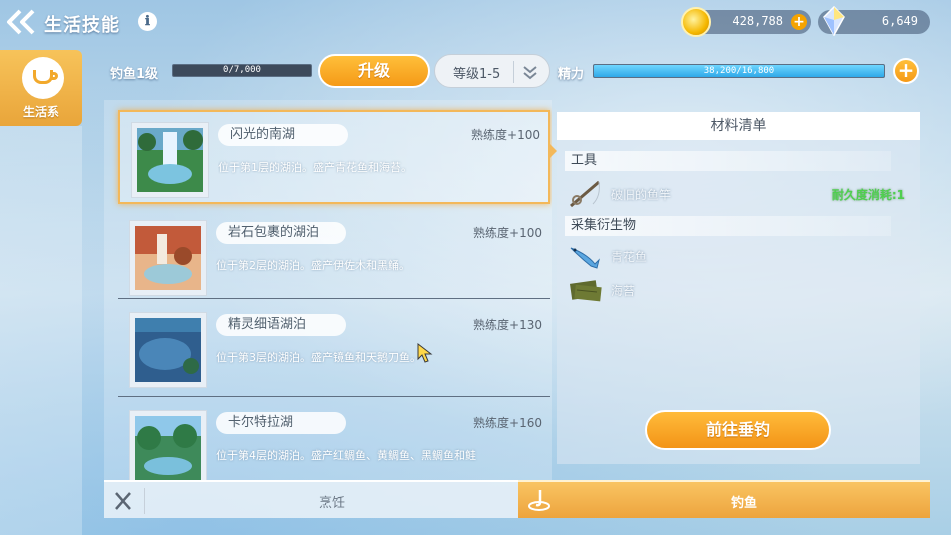  I want to click on tool-row: 破旧的鱼竿 耐久度消耗:1, so click(740, 194).